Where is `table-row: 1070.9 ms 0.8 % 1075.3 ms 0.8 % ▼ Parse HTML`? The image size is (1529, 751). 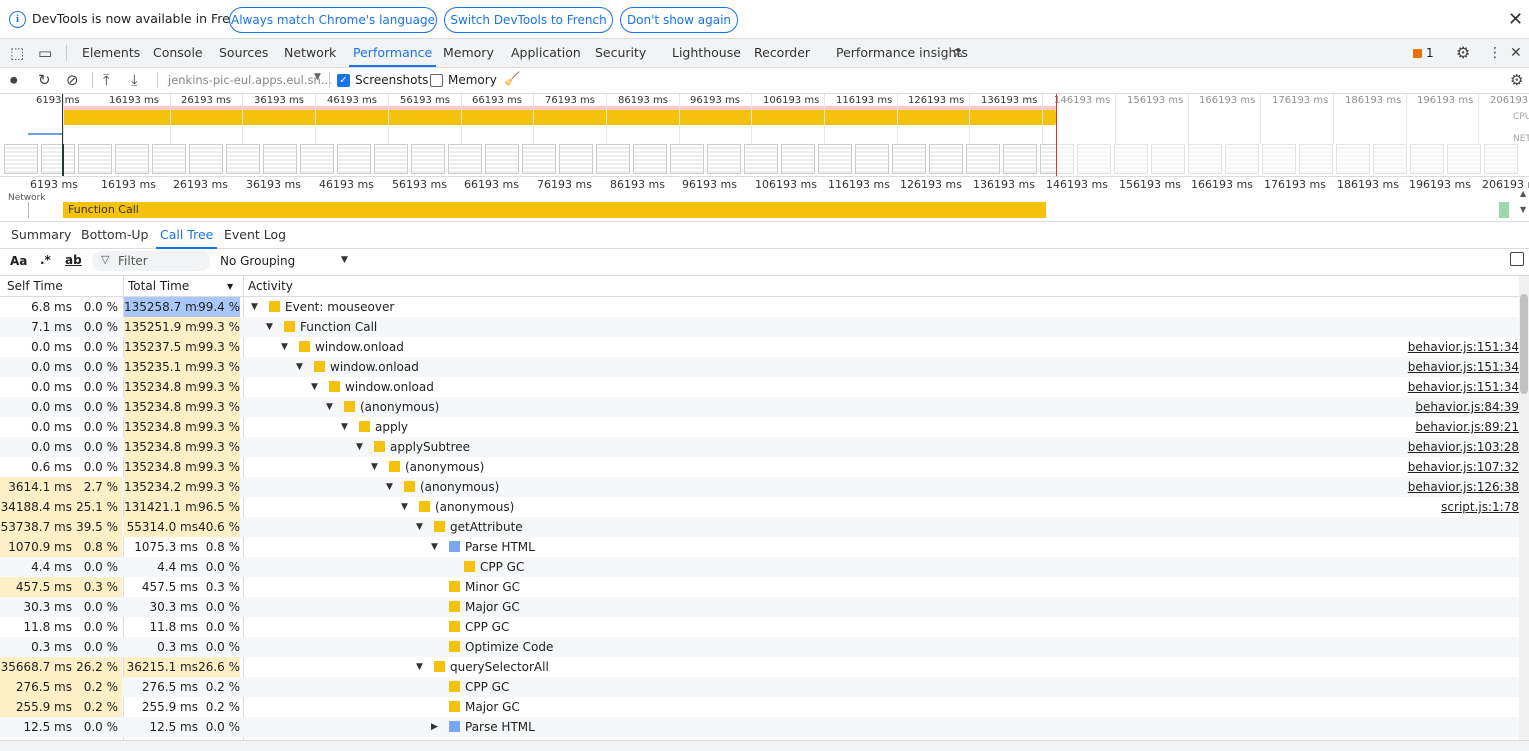 table-row: 1070.9 ms 0.8 % 1075.3 ms 0.8 % ▼ Parse HTML is located at coordinates (759, 547).